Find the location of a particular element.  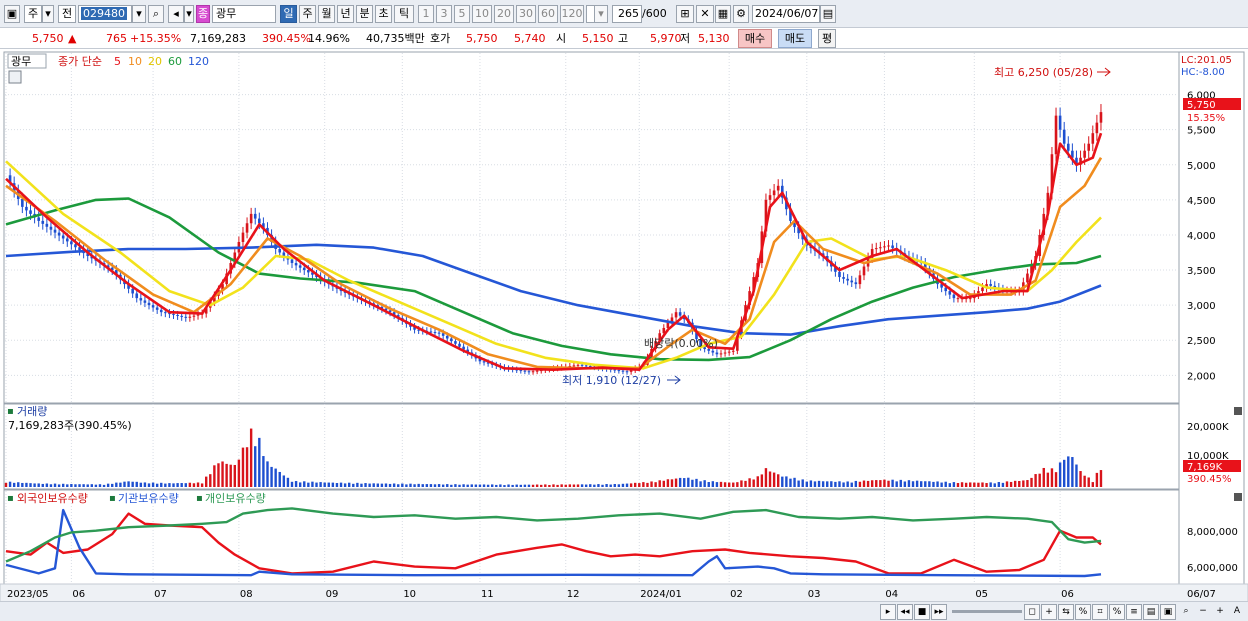

trend-tool-icon: ✕ is located at coordinates (705, 14).